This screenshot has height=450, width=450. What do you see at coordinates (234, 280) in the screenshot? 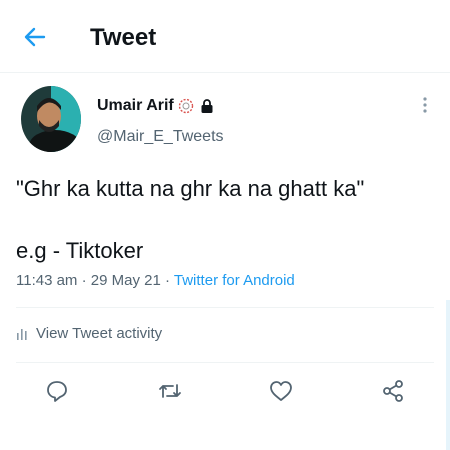
I see `tweet-source-link: Twitter for Android` at bounding box center [234, 280].